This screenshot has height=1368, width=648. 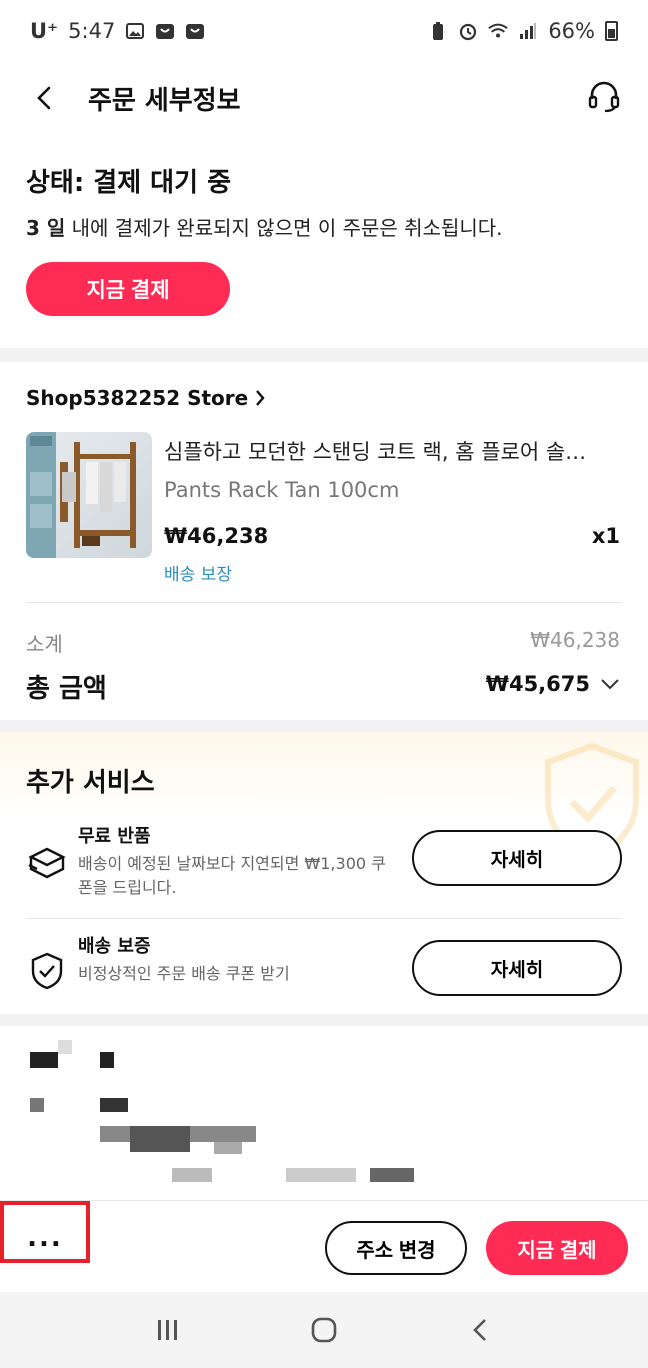 What do you see at coordinates (324, 1246) in the screenshot?
I see `bottom-action-bar: ... 주소 변경 지금 결제` at bounding box center [324, 1246].